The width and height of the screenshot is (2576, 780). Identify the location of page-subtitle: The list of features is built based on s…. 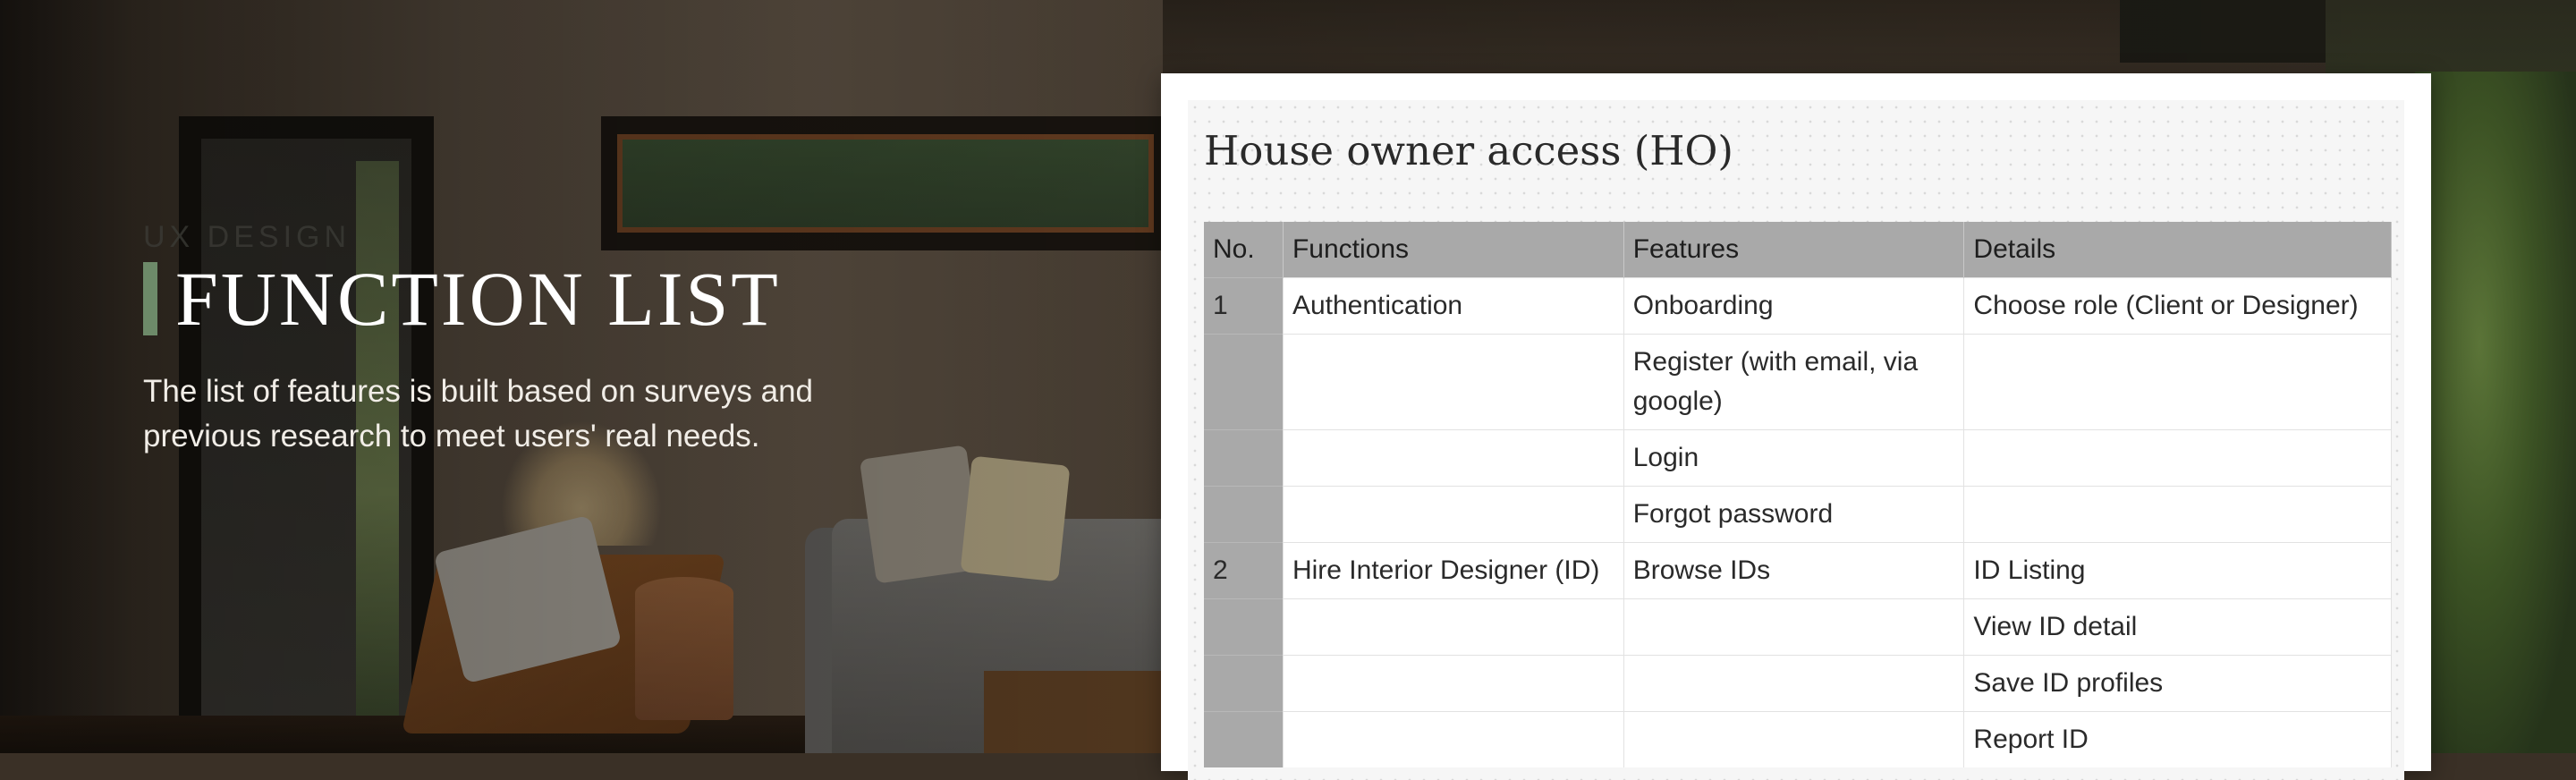
(478, 414).